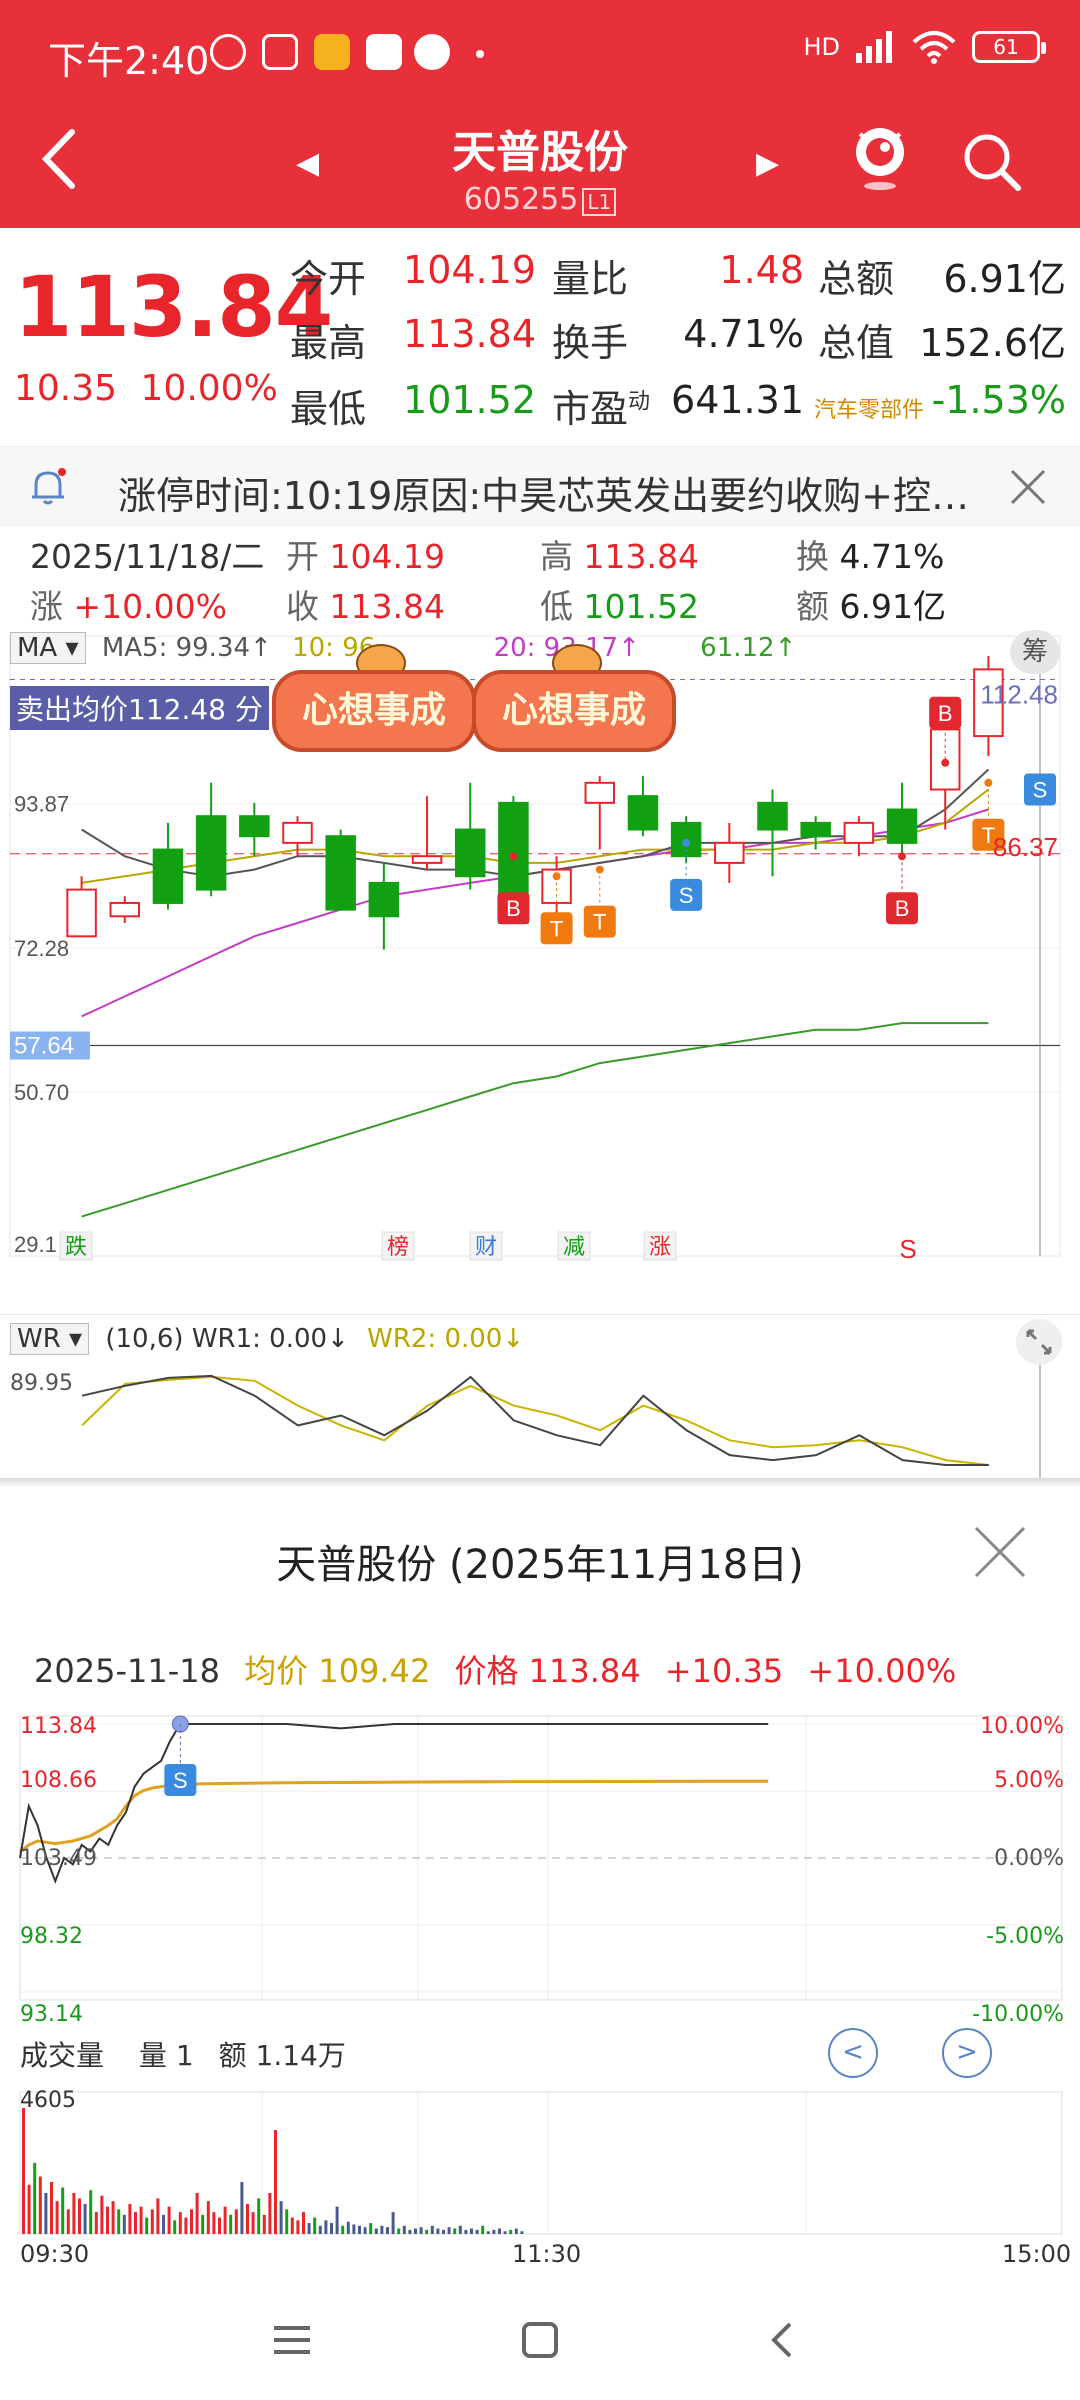 Image resolution: width=1080 pixels, height=2400 pixels. Describe the element at coordinates (300, 2055) in the screenshot. I see `amt-value: 1.14万` at that location.